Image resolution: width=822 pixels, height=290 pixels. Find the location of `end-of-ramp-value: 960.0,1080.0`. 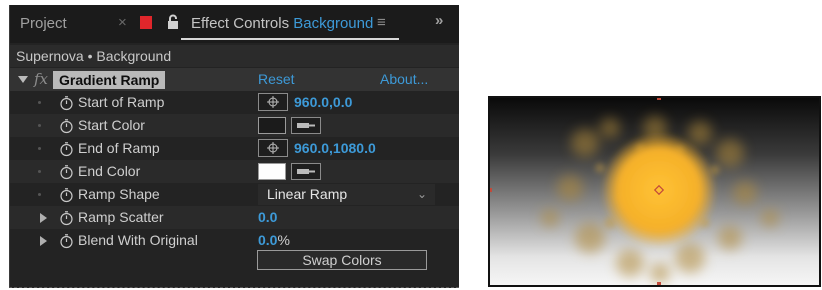

end-of-ramp-value: 960.0,1080.0 is located at coordinates (335, 148).